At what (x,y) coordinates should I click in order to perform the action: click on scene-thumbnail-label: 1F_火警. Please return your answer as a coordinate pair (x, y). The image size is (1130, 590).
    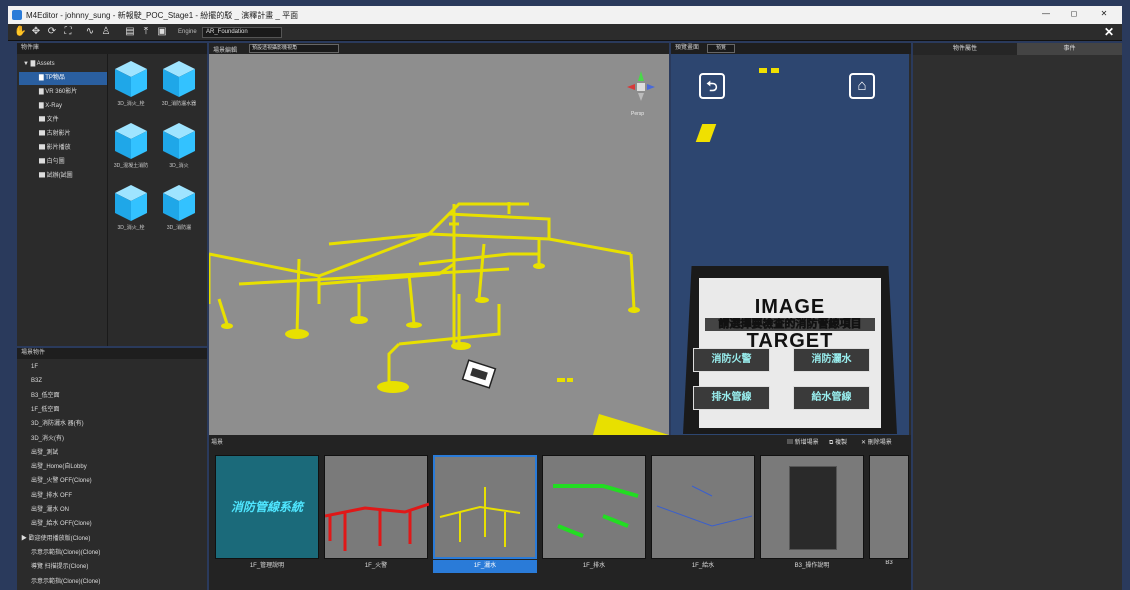
    Looking at the image, I should click on (376, 566).